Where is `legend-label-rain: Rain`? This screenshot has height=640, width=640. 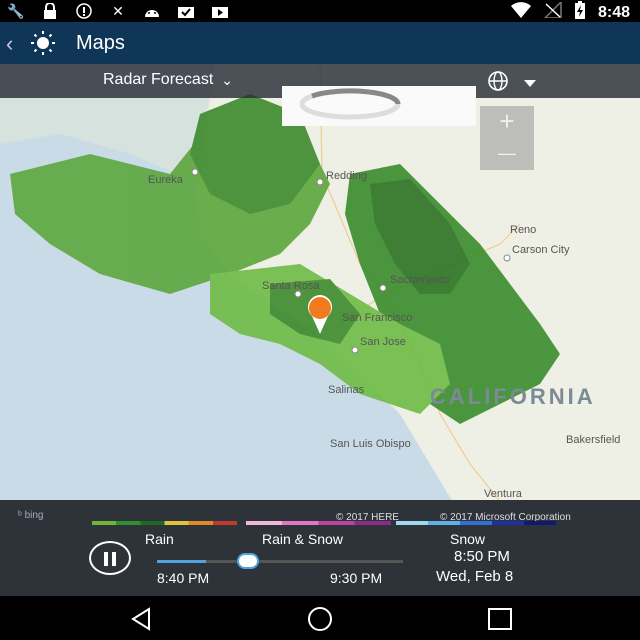 legend-label-rain: Rain is located at coordinates (159, 539).